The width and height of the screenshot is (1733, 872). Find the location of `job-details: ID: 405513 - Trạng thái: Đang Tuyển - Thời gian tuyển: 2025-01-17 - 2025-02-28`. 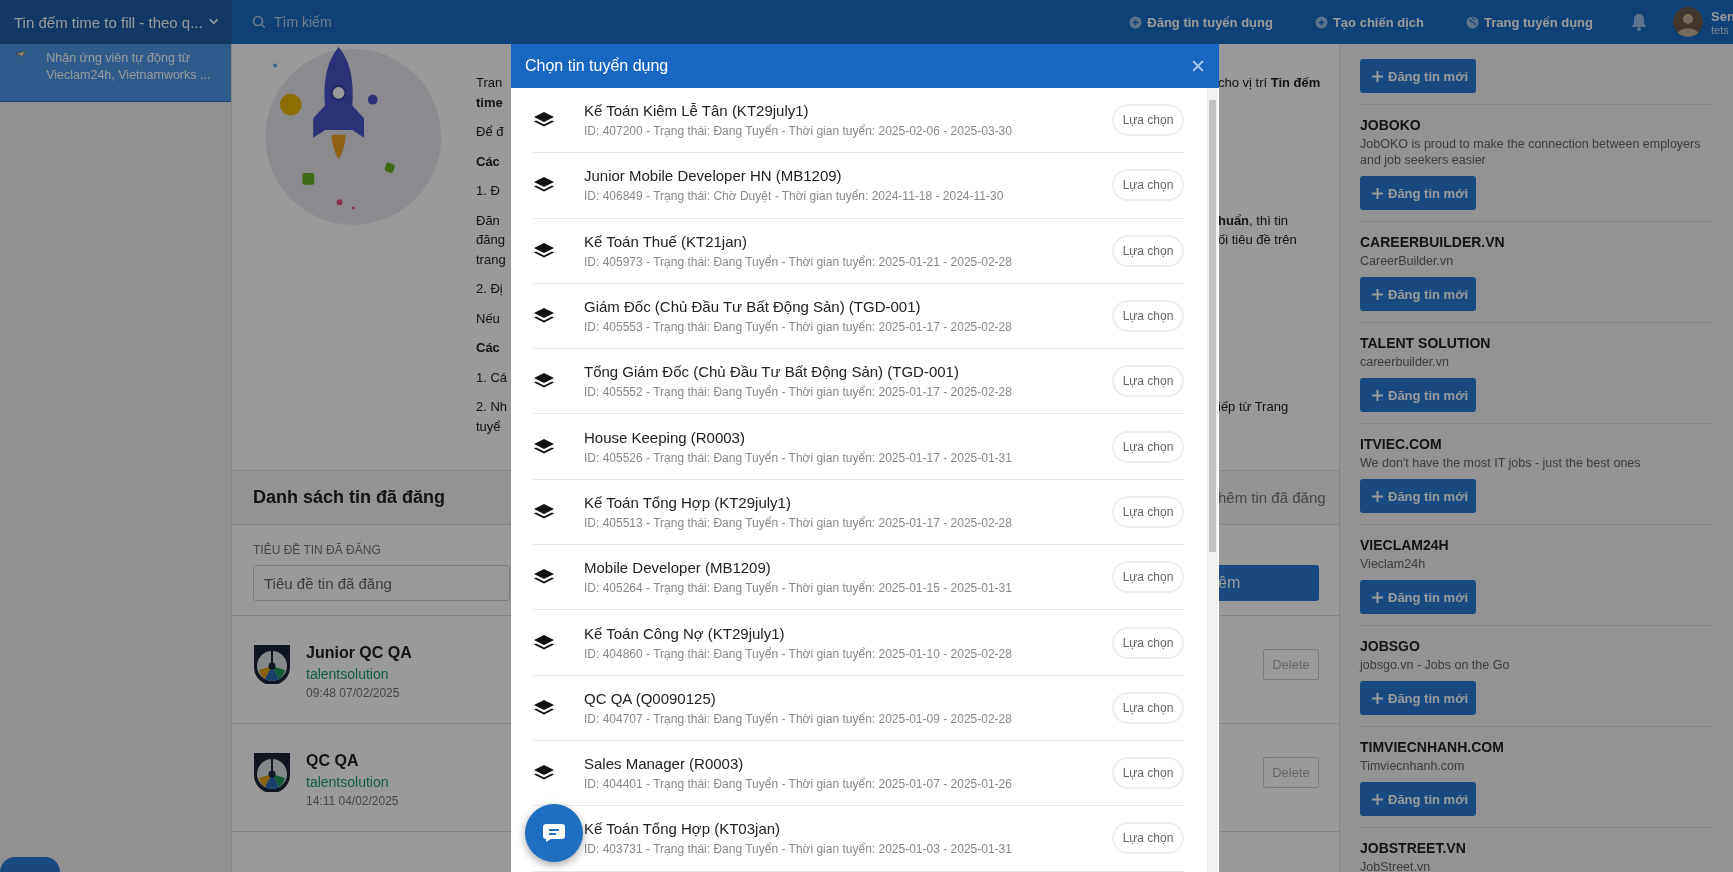

job-details: ID: 405513 - Trạng thái: Đang Tuyển - Thời gian tuyển: 2025-01-17 - 2025-02-28 is located at coordinates (798, 522).